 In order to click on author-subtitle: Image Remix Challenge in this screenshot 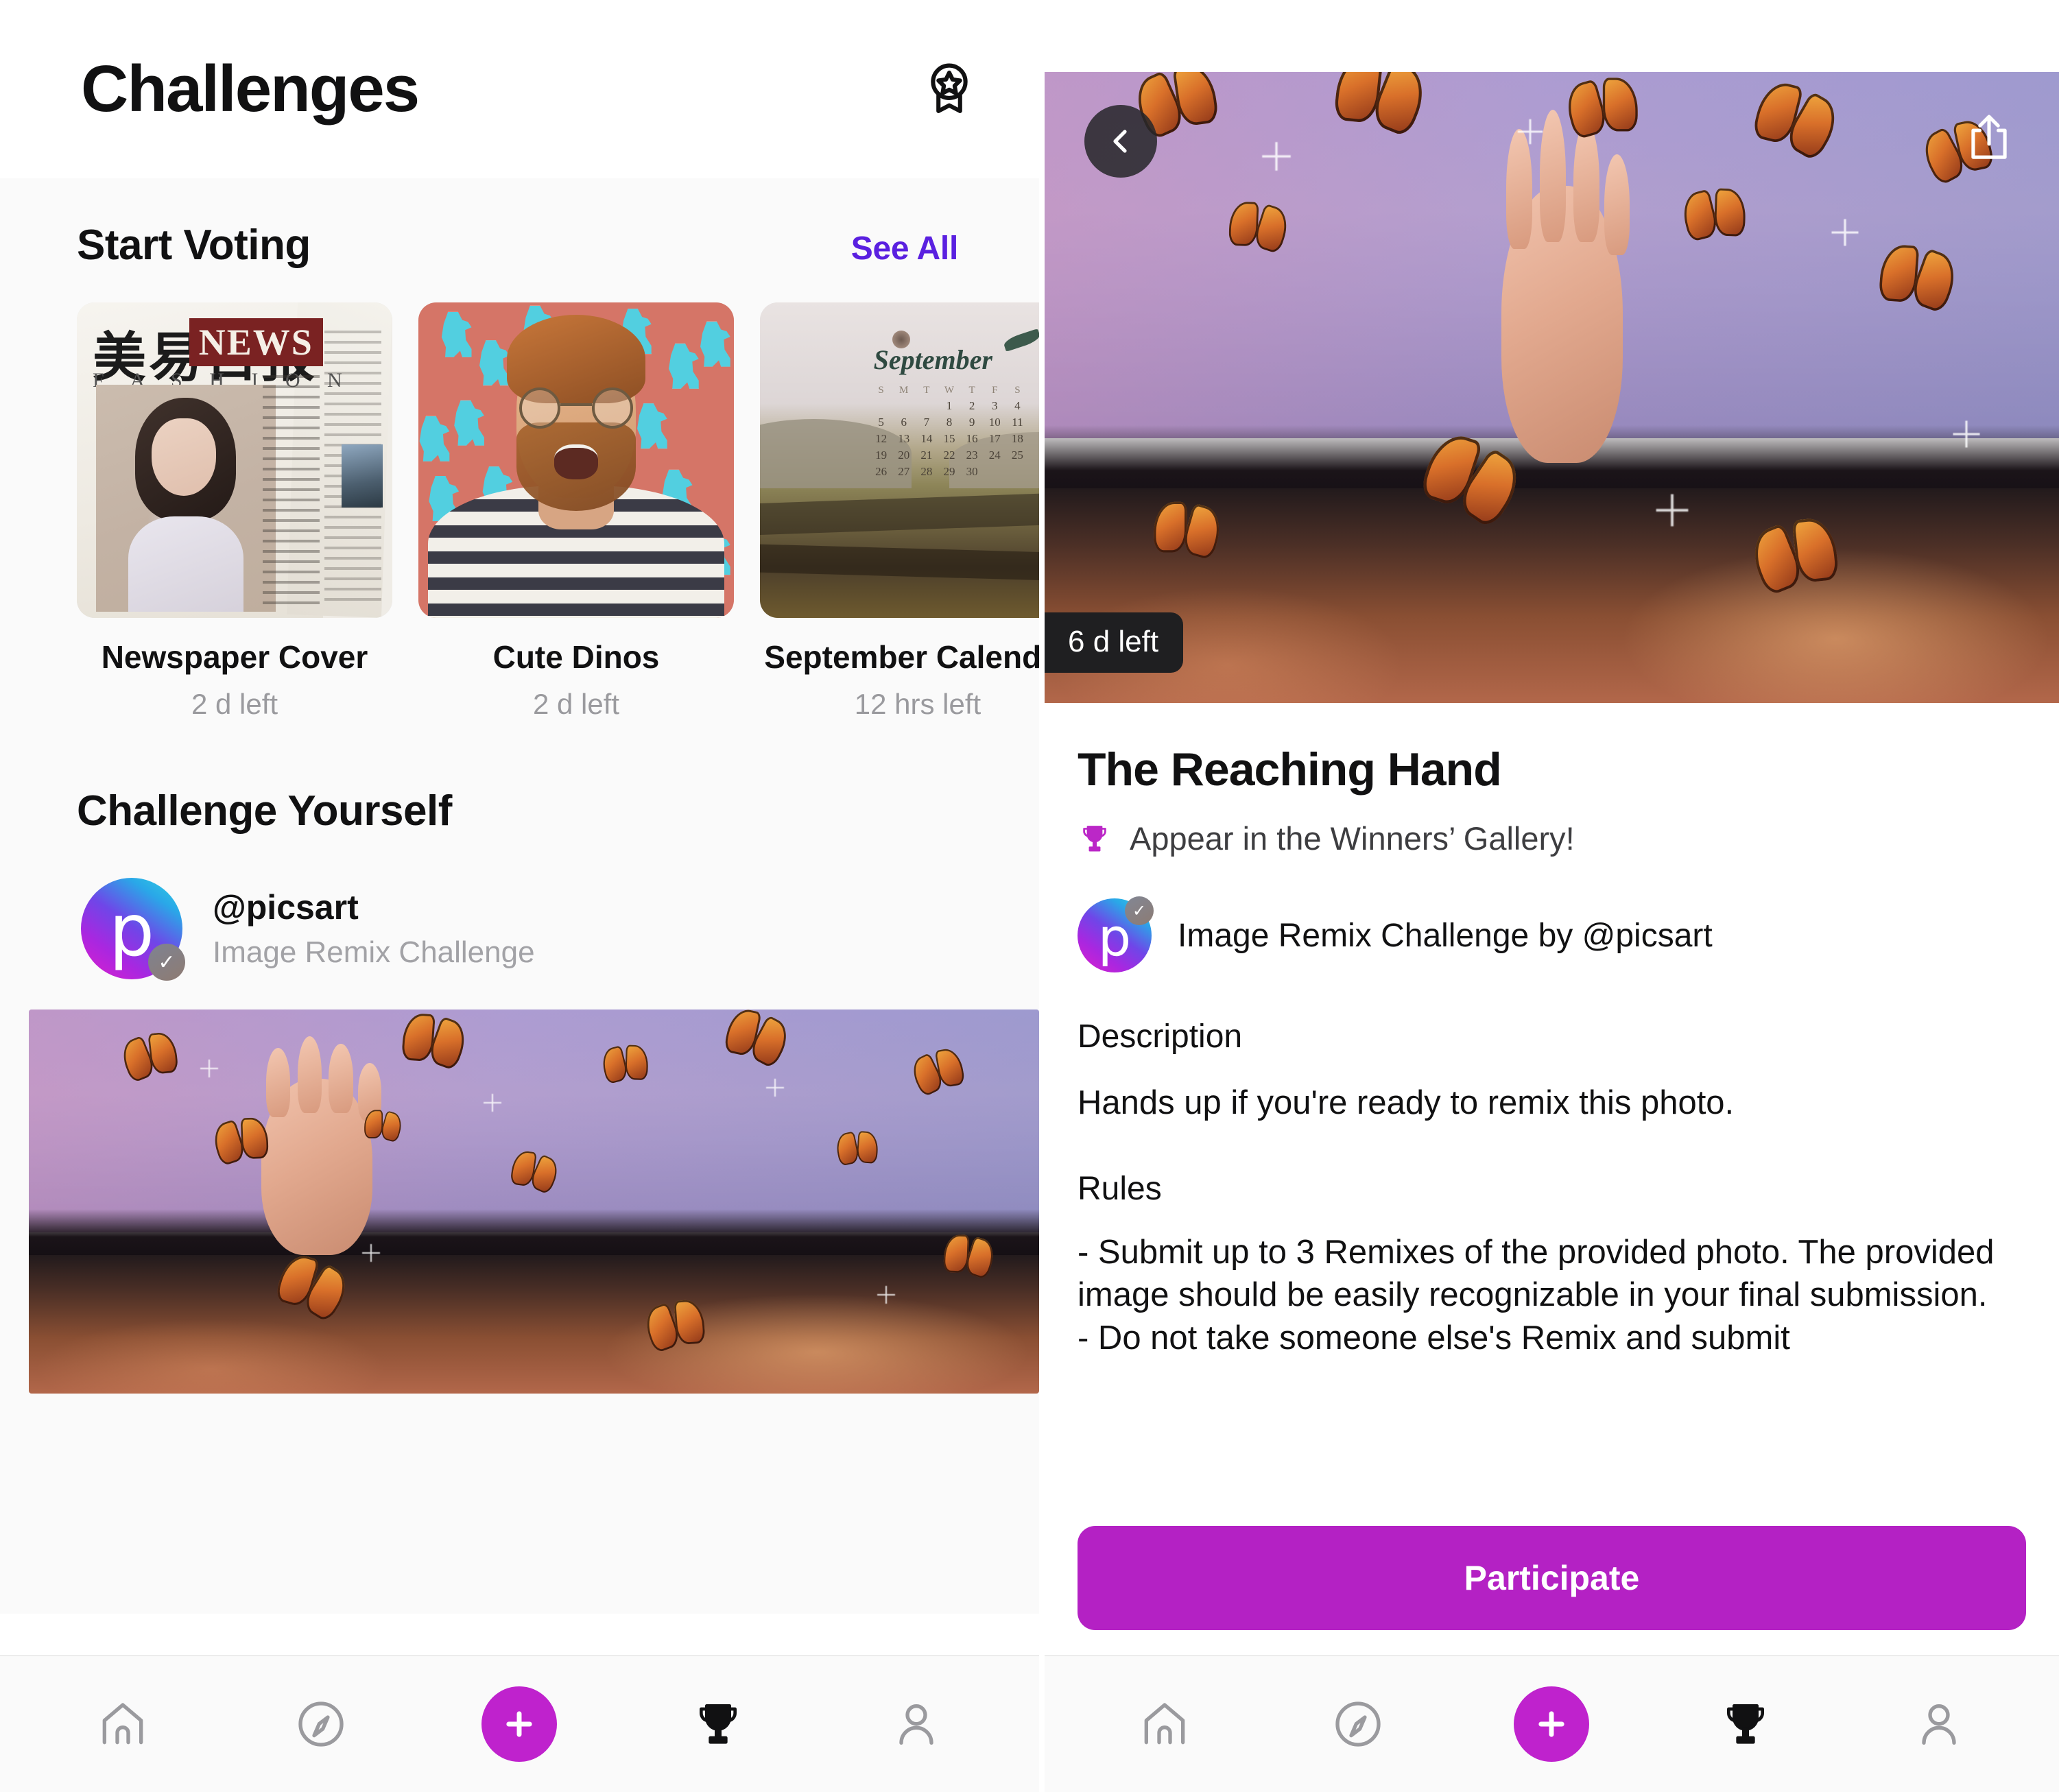, I will do `click(374, 952)`.